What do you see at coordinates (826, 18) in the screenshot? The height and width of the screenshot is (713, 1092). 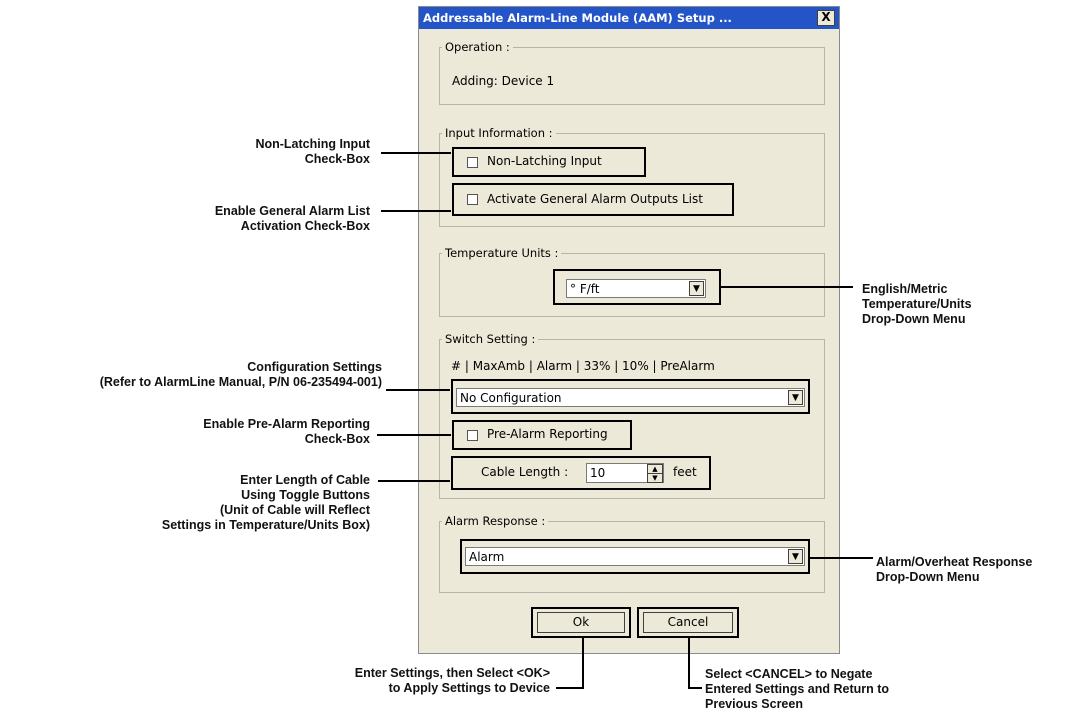 I see `close-button: X` at bounding box center [826, 18].